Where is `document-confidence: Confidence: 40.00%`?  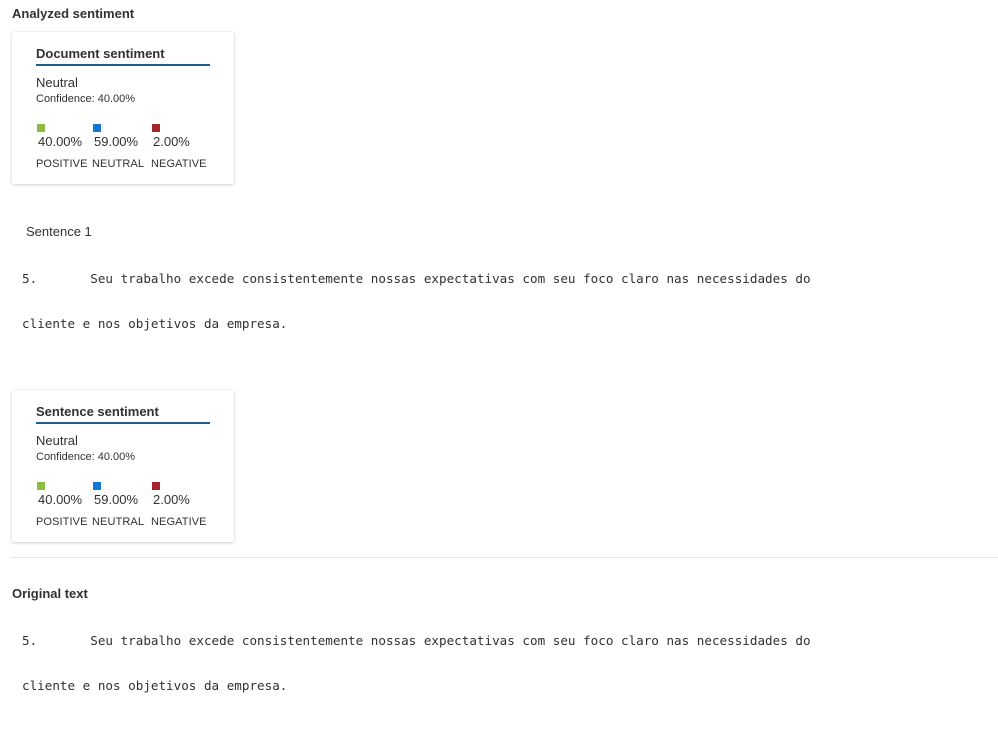
document-confidence: Confidence: 40.00% is located at coordinates (86, 99).